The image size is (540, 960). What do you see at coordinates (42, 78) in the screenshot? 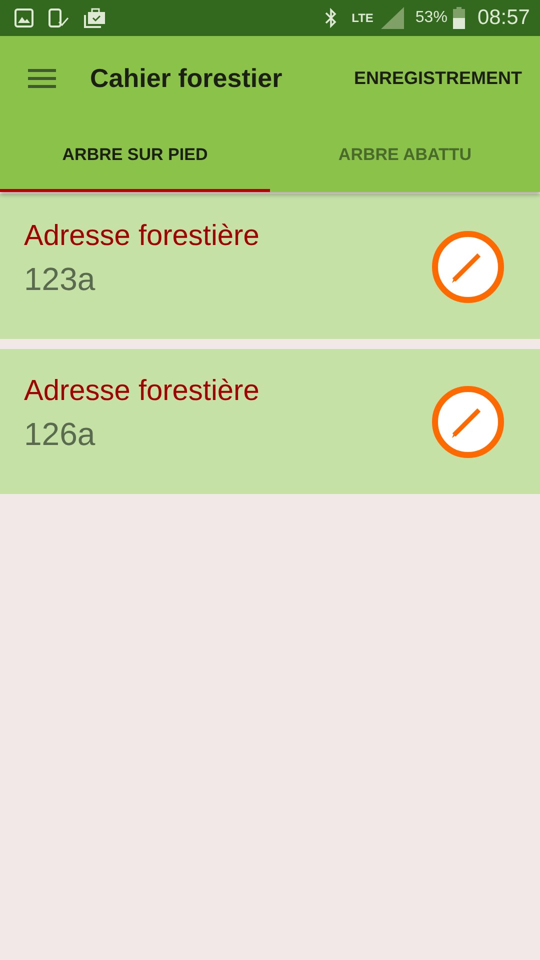
I see `menu-icon` at bounding box center [42, 78].